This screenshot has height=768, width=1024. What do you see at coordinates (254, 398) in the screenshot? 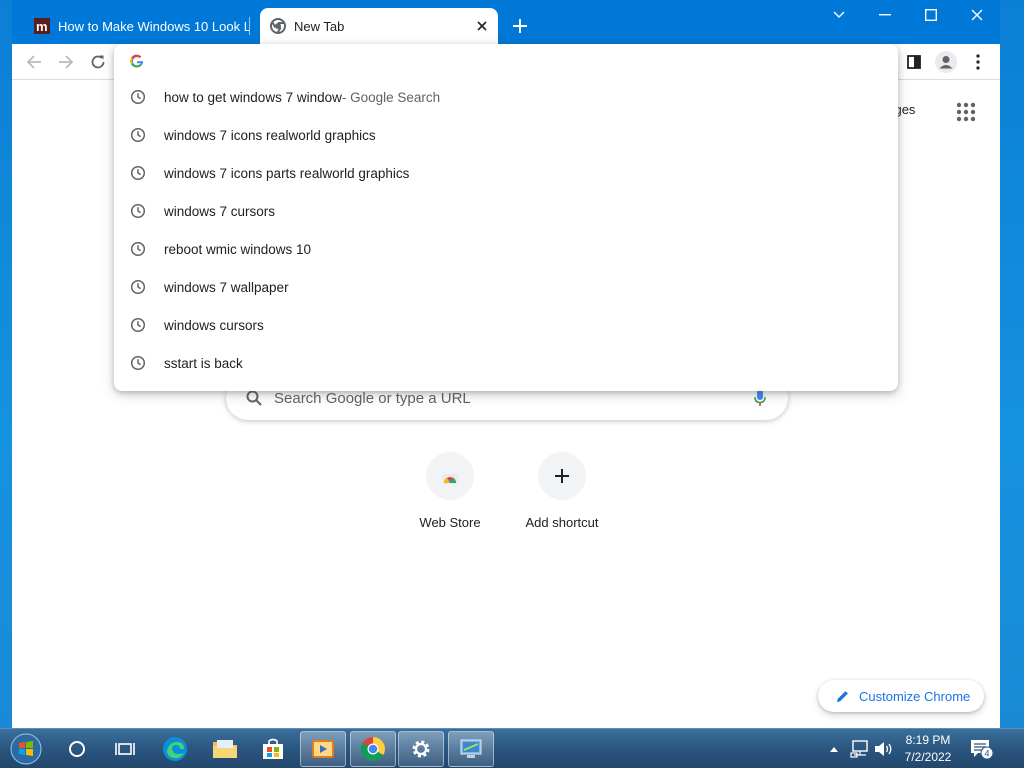
I see `search-icon` at bounding box center [254, 398].